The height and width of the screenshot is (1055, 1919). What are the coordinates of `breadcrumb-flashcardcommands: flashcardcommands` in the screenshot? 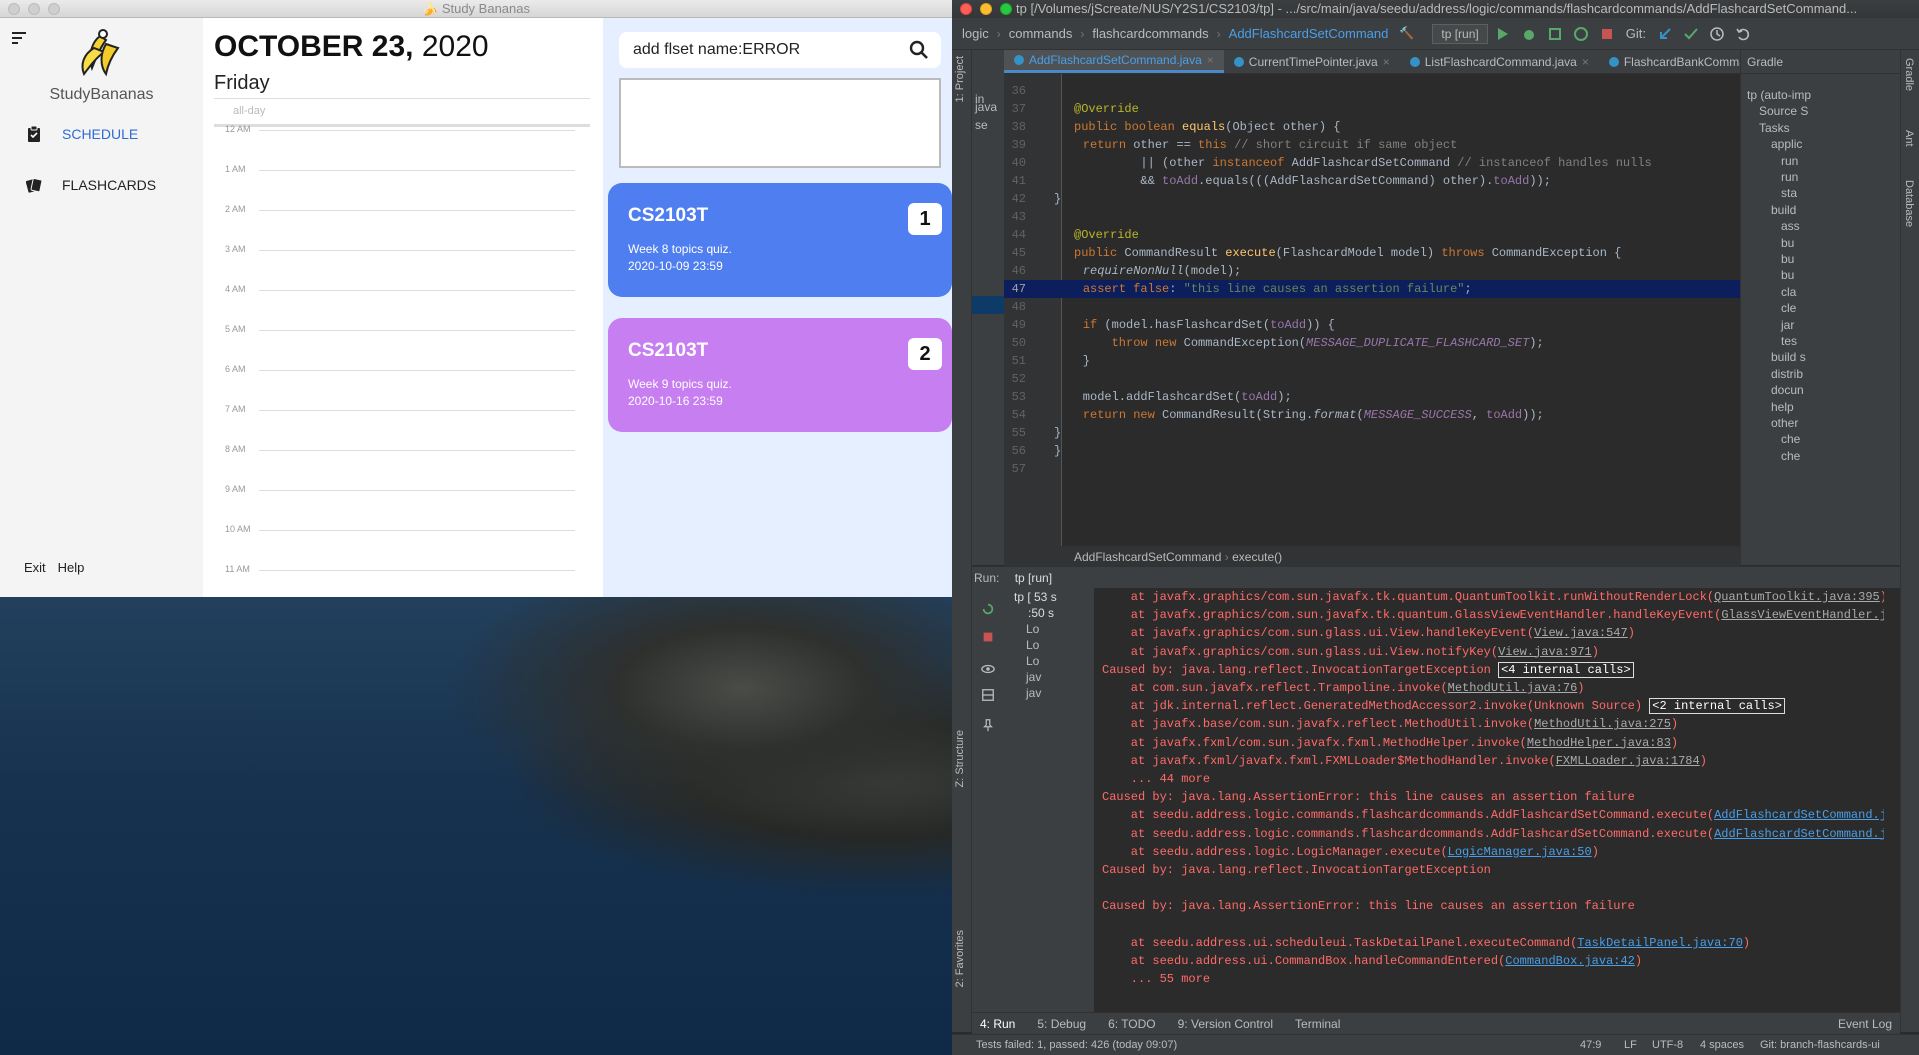 It's located at (1150, 33).